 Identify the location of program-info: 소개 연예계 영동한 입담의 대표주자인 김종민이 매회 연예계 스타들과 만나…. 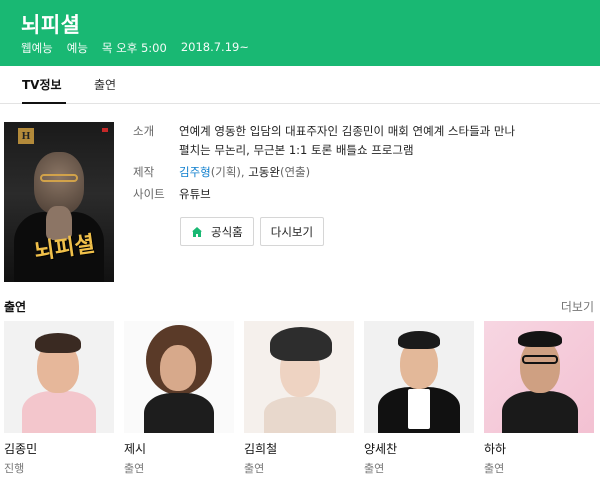
(353, 164).